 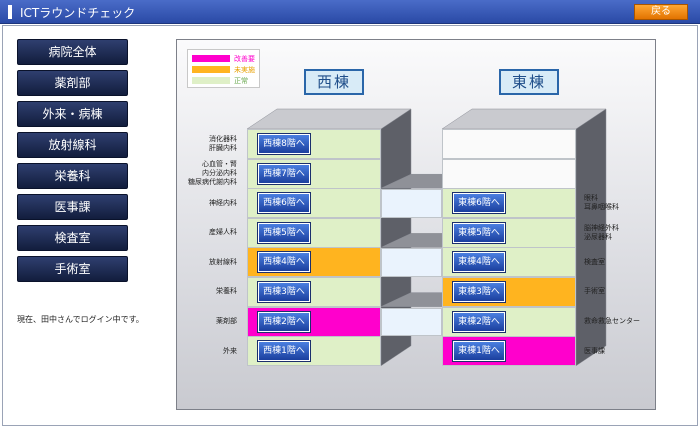 What do you see at coordinates (334, 82) in the screenshot?
I see `west-tower-title: 西棟` at bounding box center [334, 82].